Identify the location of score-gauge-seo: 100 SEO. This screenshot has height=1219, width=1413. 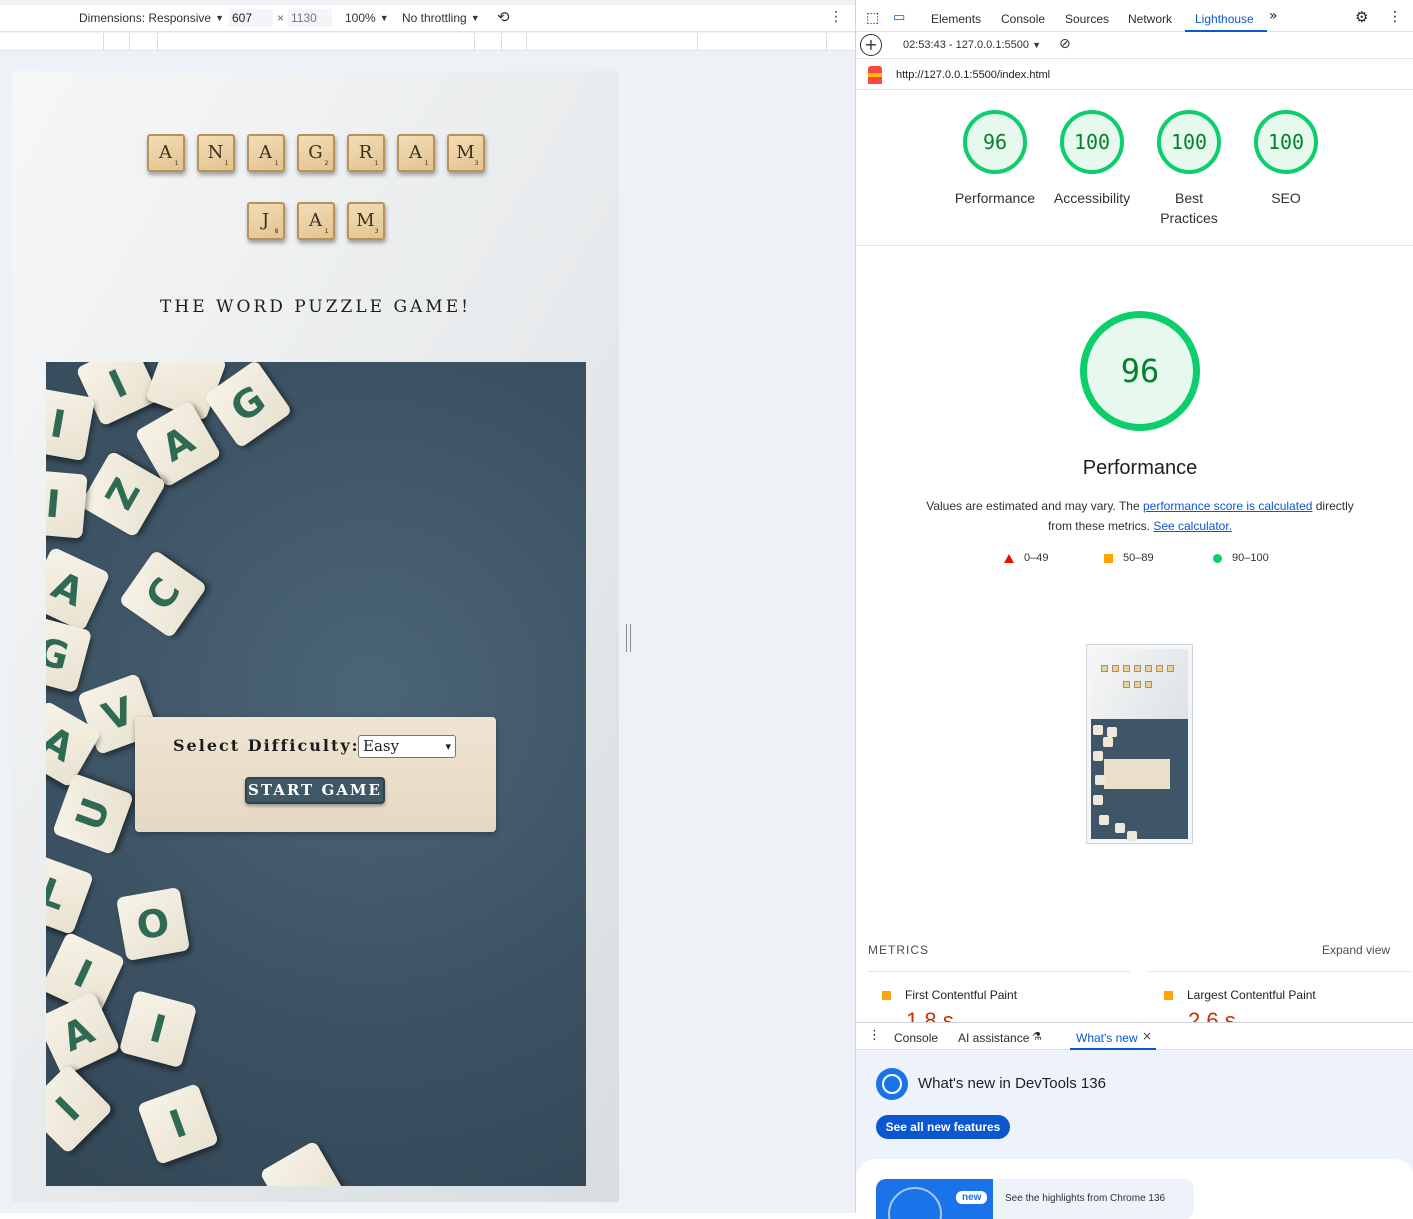
(1286, 159).